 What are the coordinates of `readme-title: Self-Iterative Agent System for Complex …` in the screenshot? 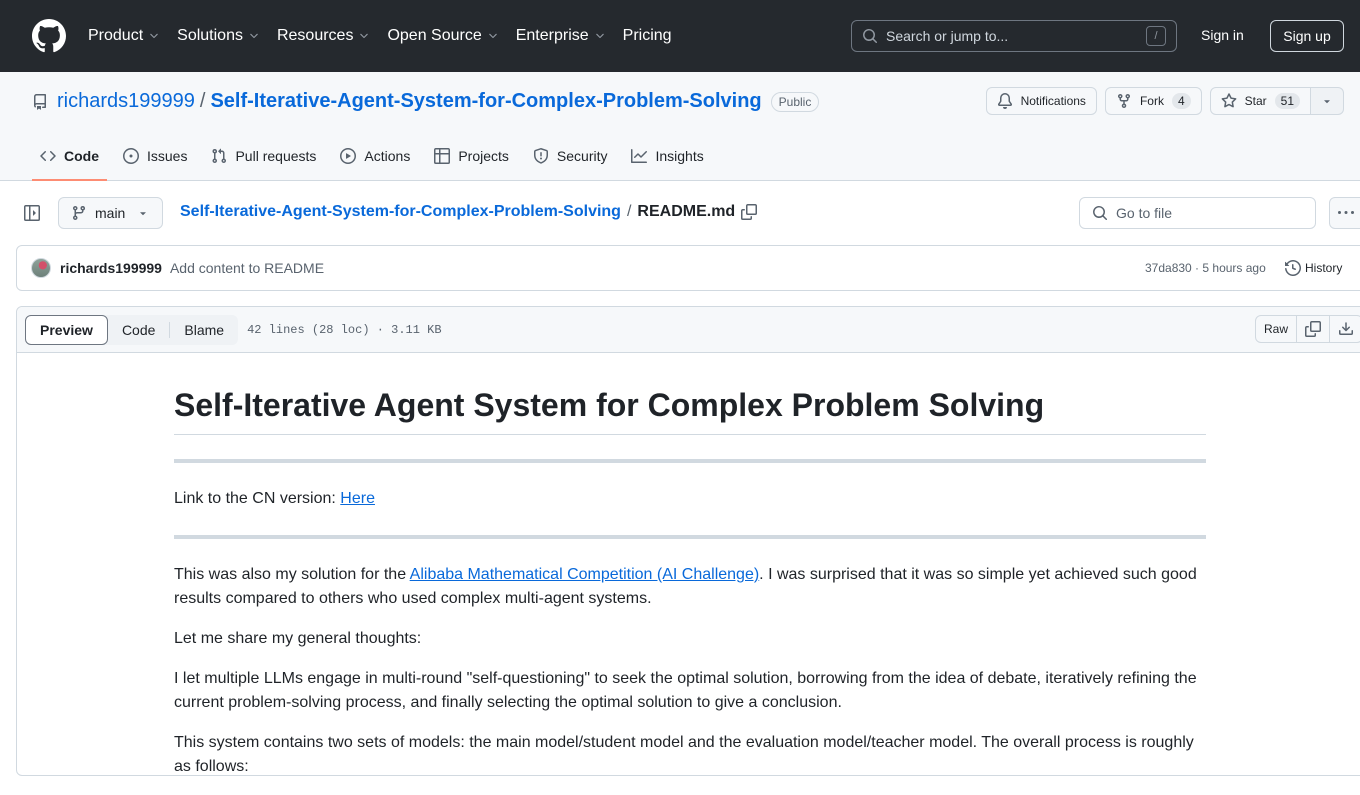 It's located at (690, 394).